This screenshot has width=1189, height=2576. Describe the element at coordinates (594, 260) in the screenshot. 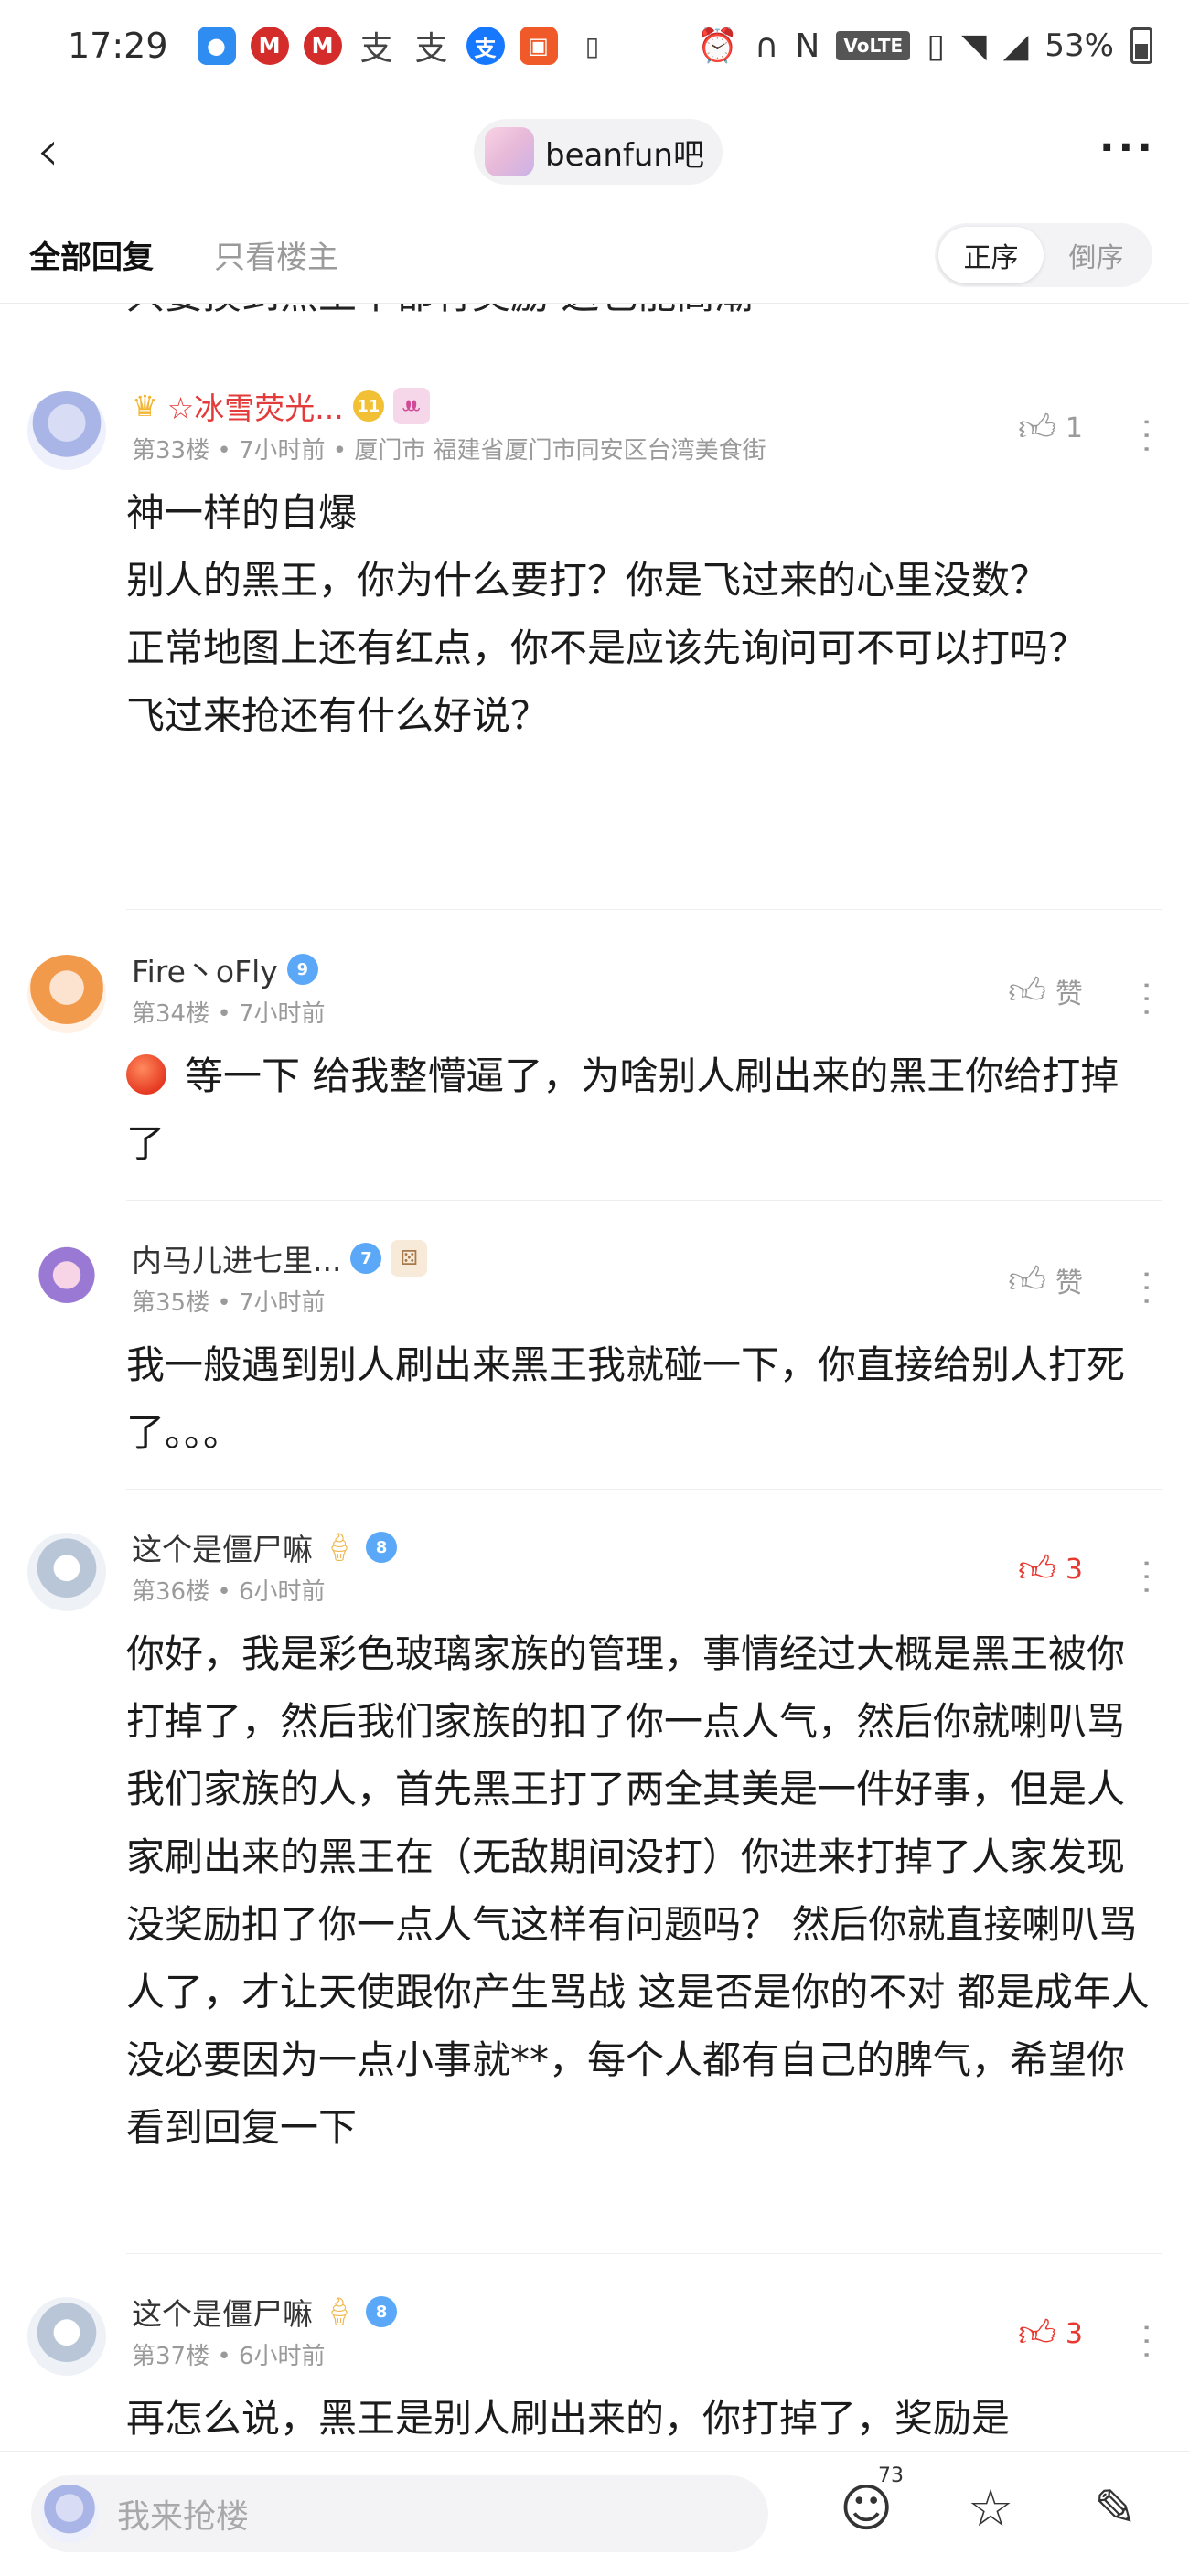

I see `reply-filter-bar: 全部回复 只看楼主 正序 倒序` at that location.